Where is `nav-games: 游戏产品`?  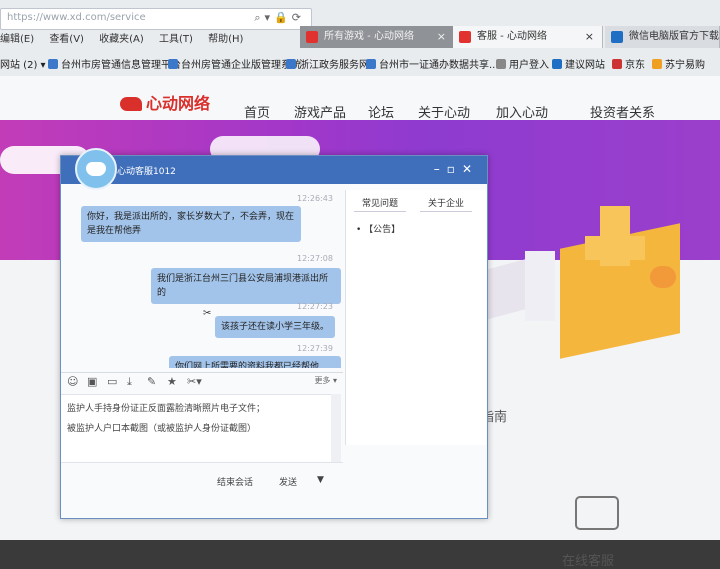 nav-games: 游戏产品 is located at coordinates (320, 111).